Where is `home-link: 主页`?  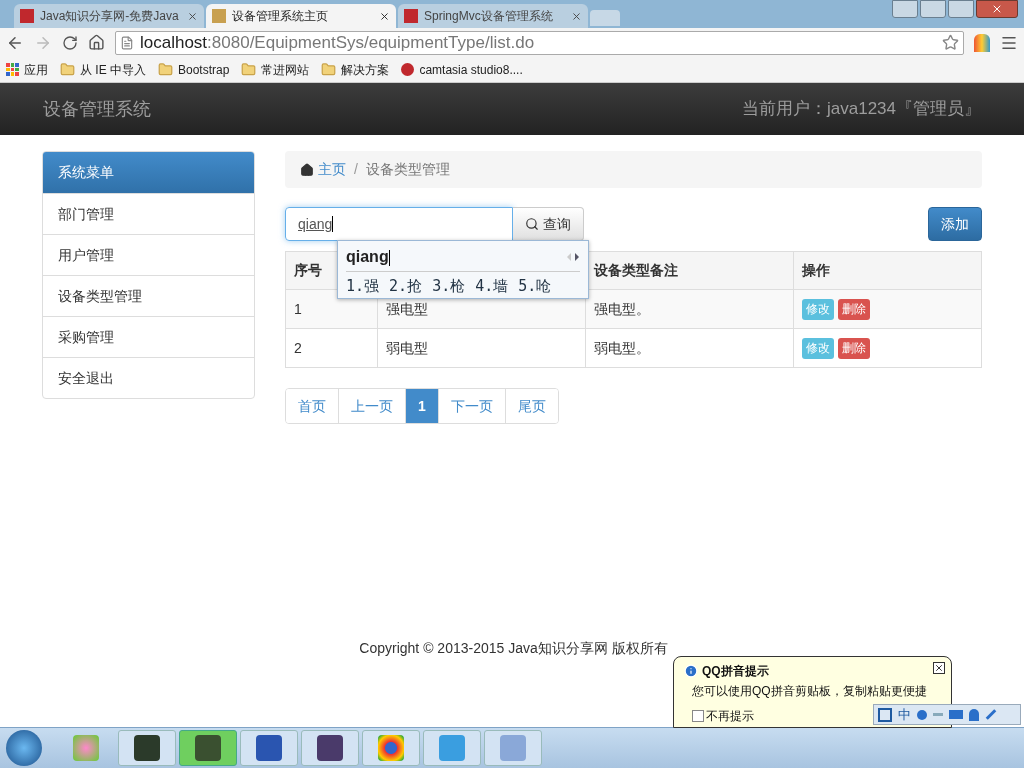 home-link: 主页 is located at coordinates (323, 169).